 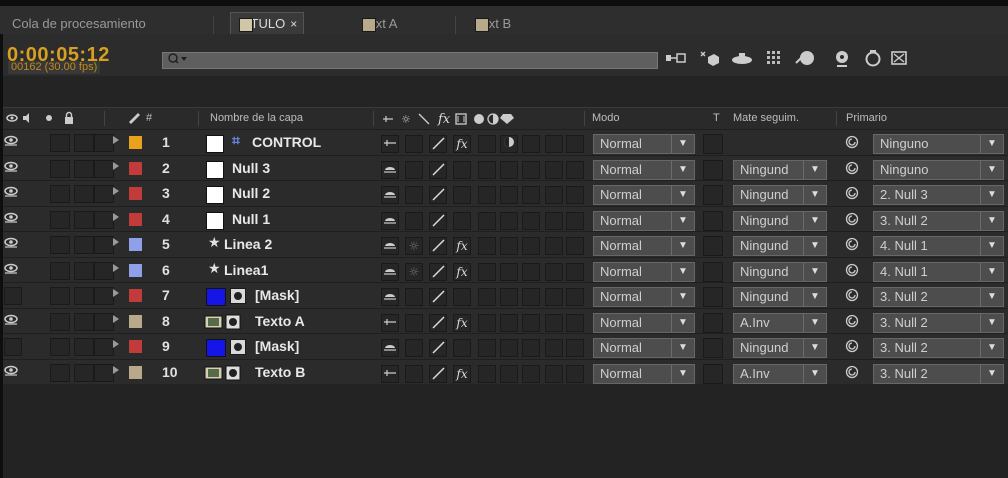 I want to click on layer-name: Null 2, so click(x=251, y=193).